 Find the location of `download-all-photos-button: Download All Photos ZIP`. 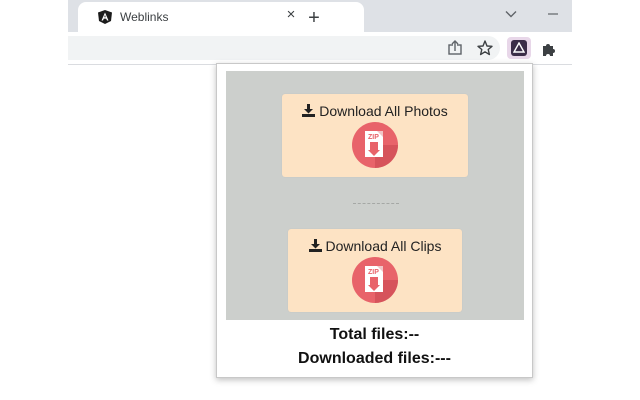

download-all-photos-button: Download All Photos ZIP is located at coordinates (375, 135).